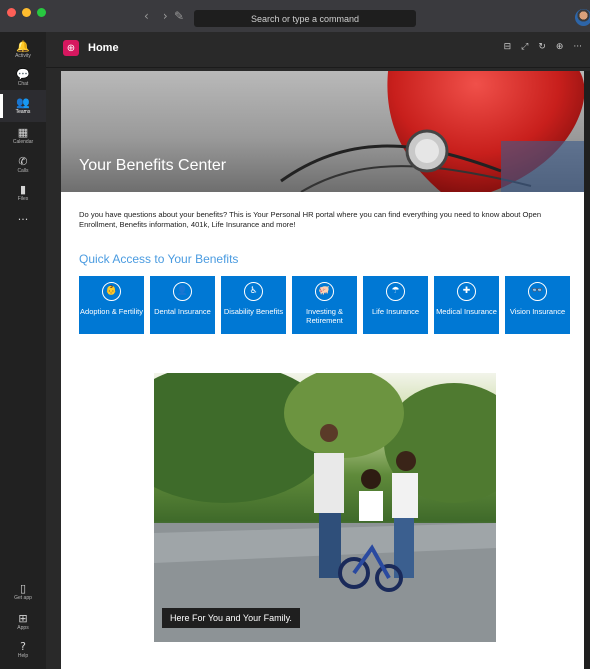  I want to click on tile-label: Life Insurance, so click(395, 311).